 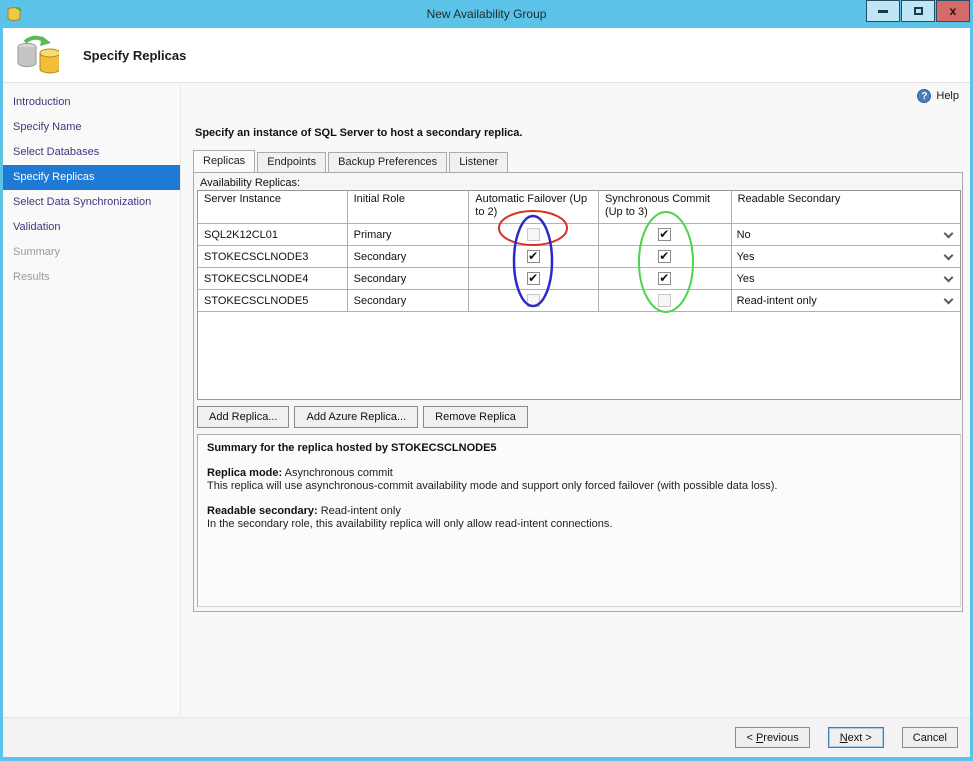 I want to click on column-header-synchronous-commit-up-to-3: Synchronous Commit (Up to 3), so click(x=665, y=207).